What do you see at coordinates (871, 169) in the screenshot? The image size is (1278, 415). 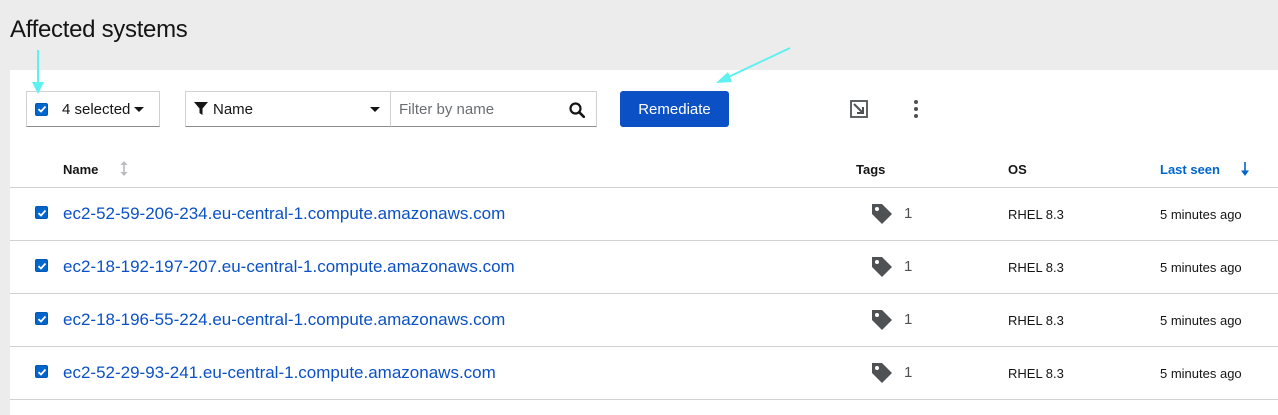 I see `column-header-tags: Tags` at bounding box center [871, 169].